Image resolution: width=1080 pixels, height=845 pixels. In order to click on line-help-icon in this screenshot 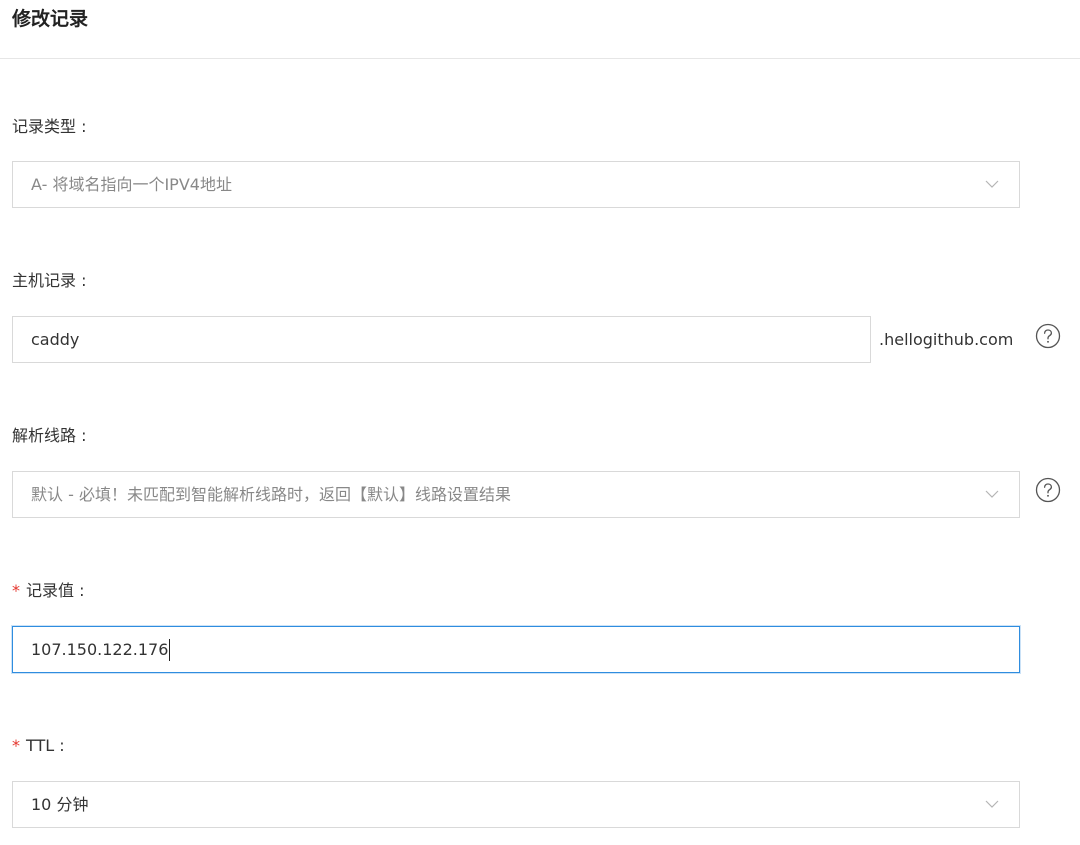, I will do `click(1048, 490)`.